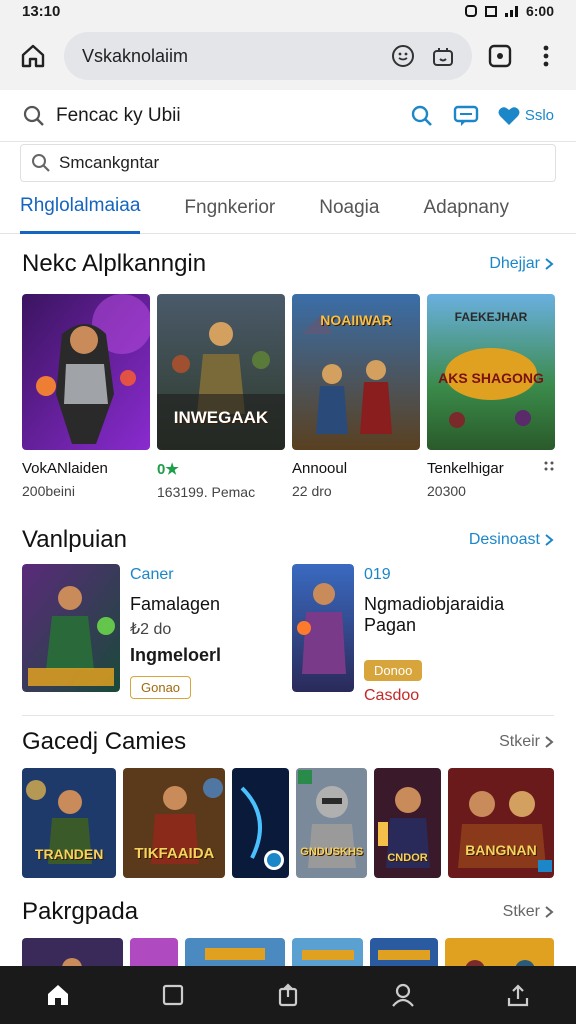 The image size is (576, 1024). Describe the element at coordinates (521, 911) in the screenshot. I see `section-more-label: Stker` at that location.